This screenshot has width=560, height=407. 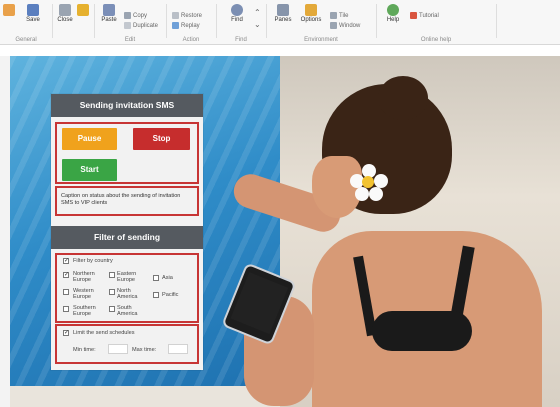 I want to click on ribbon-group-action: Restore Replay Action, so click(x=191, y=22).